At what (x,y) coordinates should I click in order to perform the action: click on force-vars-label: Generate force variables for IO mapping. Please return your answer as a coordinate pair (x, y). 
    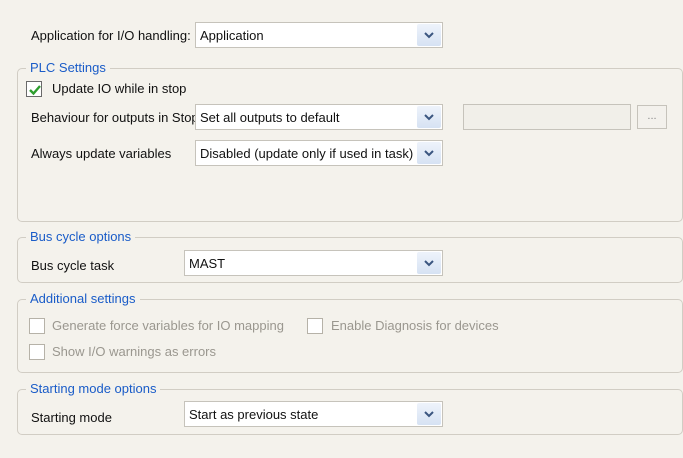
    Looking at the image, I should click on (168, 325).